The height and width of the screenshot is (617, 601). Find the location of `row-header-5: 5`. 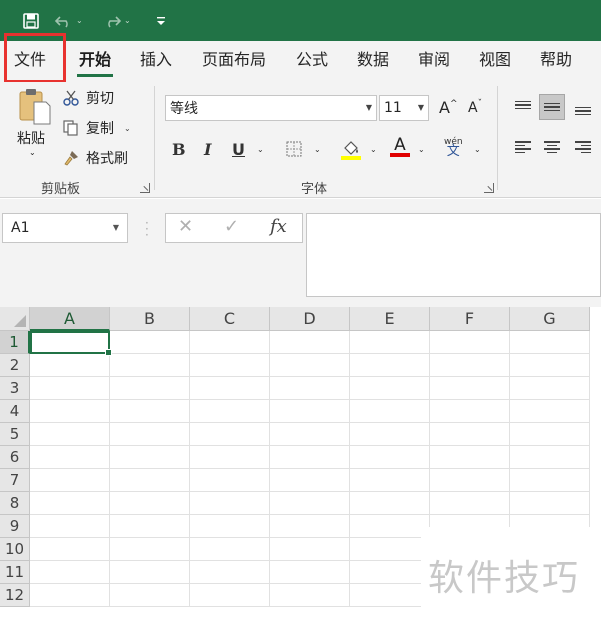

row-header-5: 5 is located at coordinates (15, 434).